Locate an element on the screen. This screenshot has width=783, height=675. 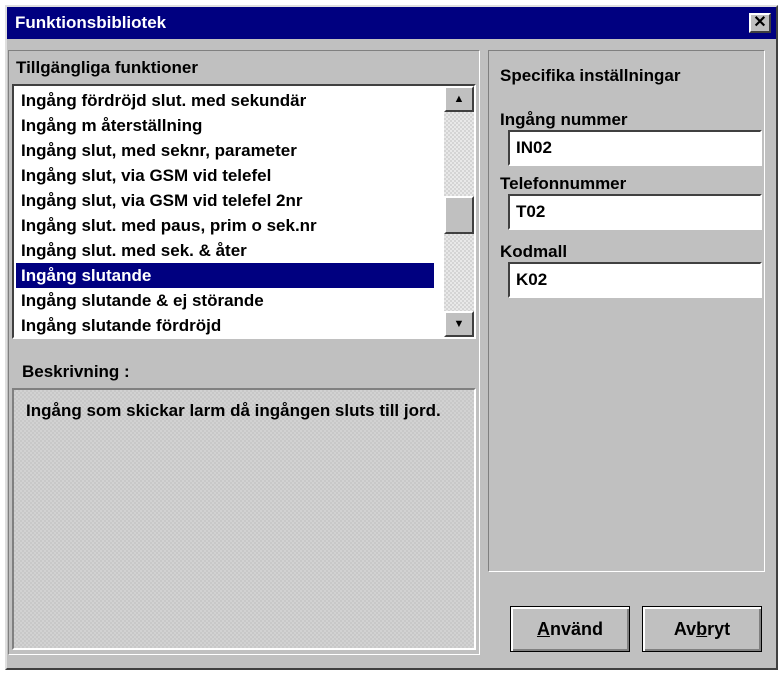
cancel-label-pre: Av is located at coordinates (685, 629).